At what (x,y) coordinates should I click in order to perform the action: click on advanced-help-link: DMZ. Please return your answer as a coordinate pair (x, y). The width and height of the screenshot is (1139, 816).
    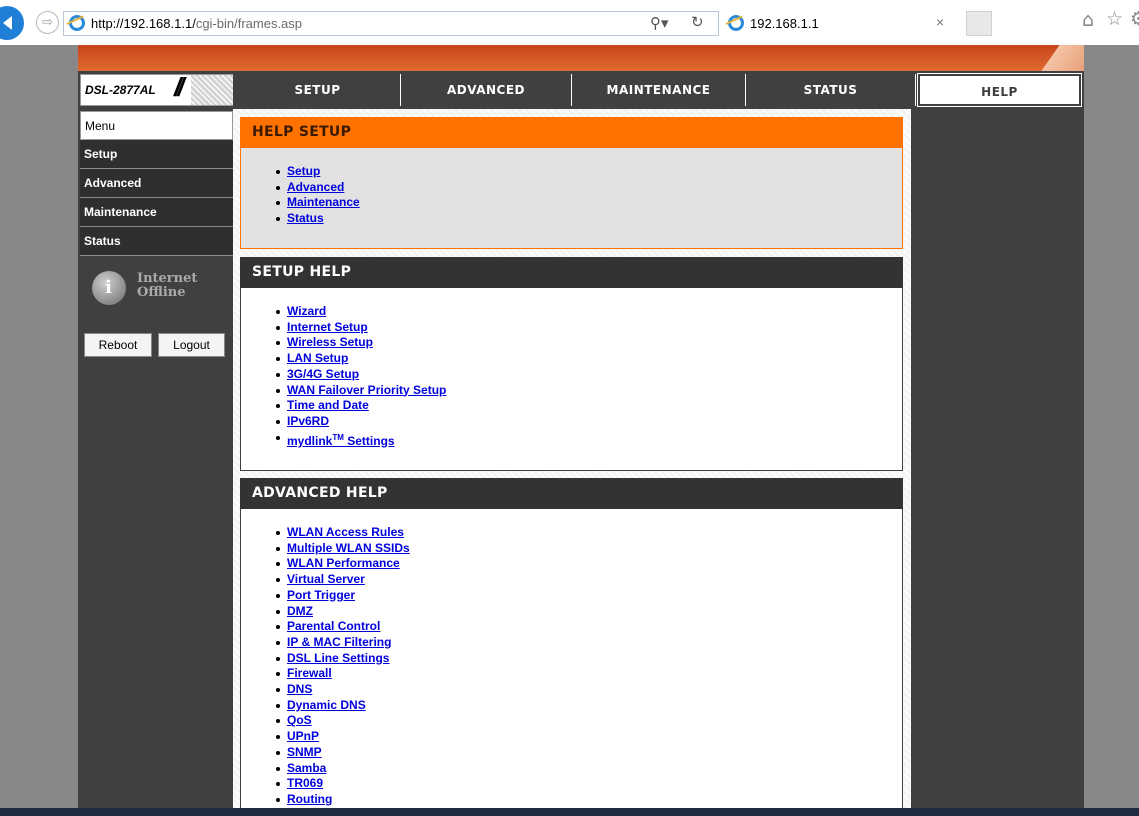
    Looking at the image, I should click on (300, 611).